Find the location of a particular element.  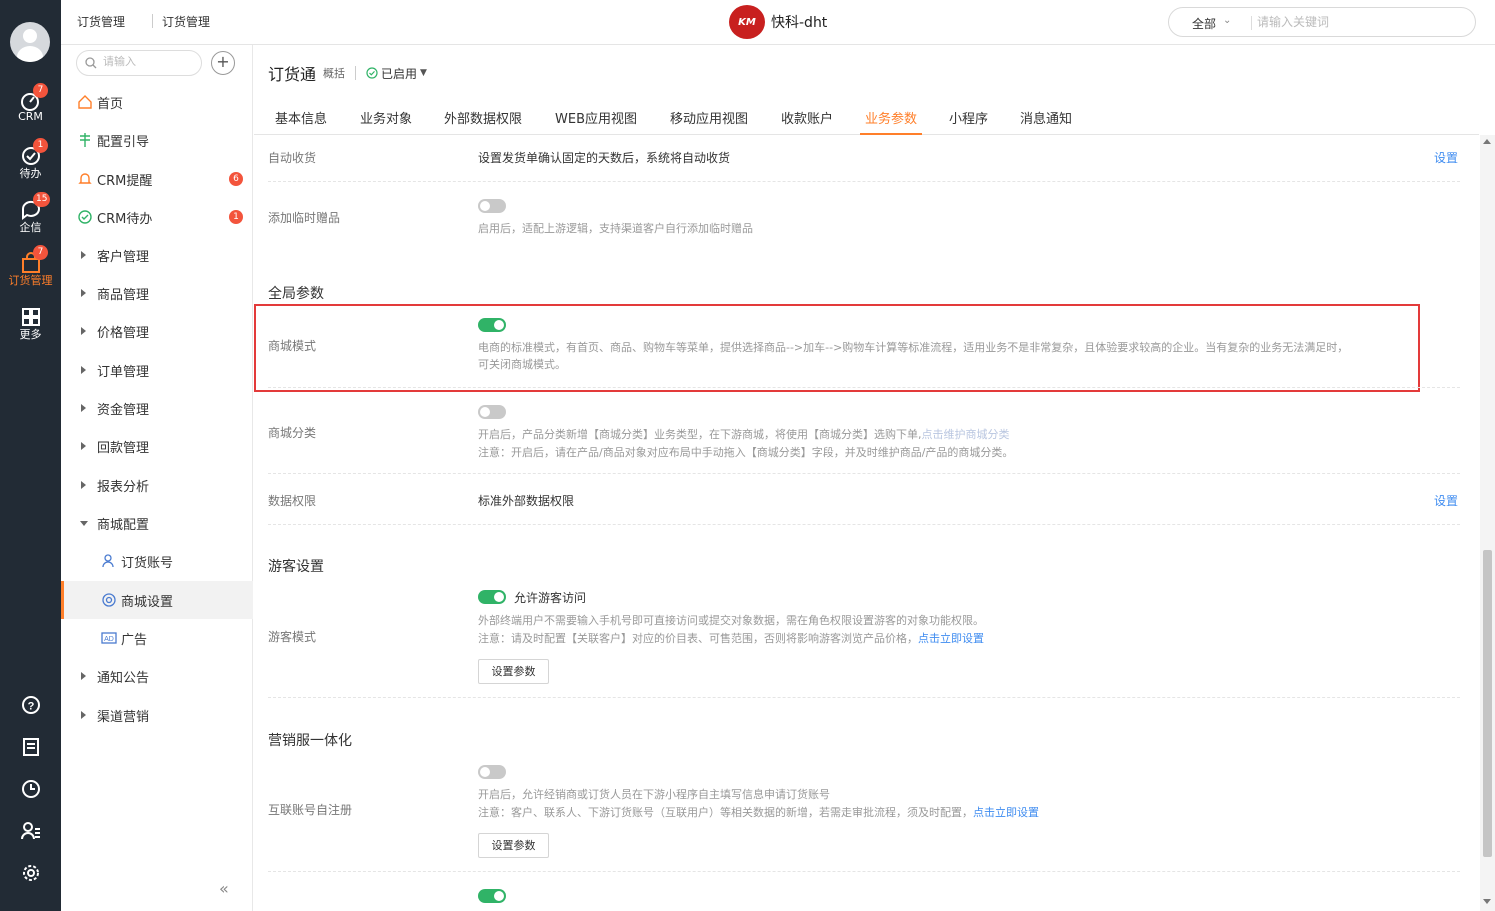

maintain-category-link: 点击维护商城分类 is located at coordinates (966, 434).